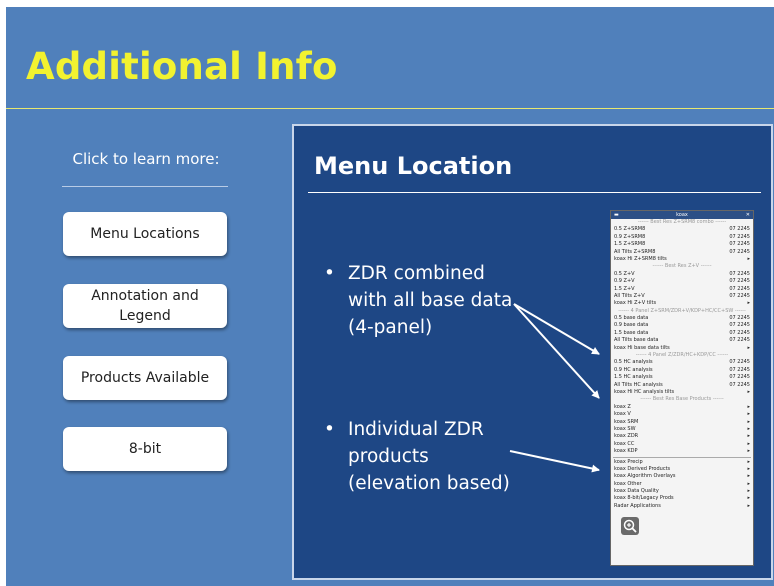 This screenshot has width=774, height=586. I want to click on menu-item-label: 0.9 HC analysis, so click(633, 369).